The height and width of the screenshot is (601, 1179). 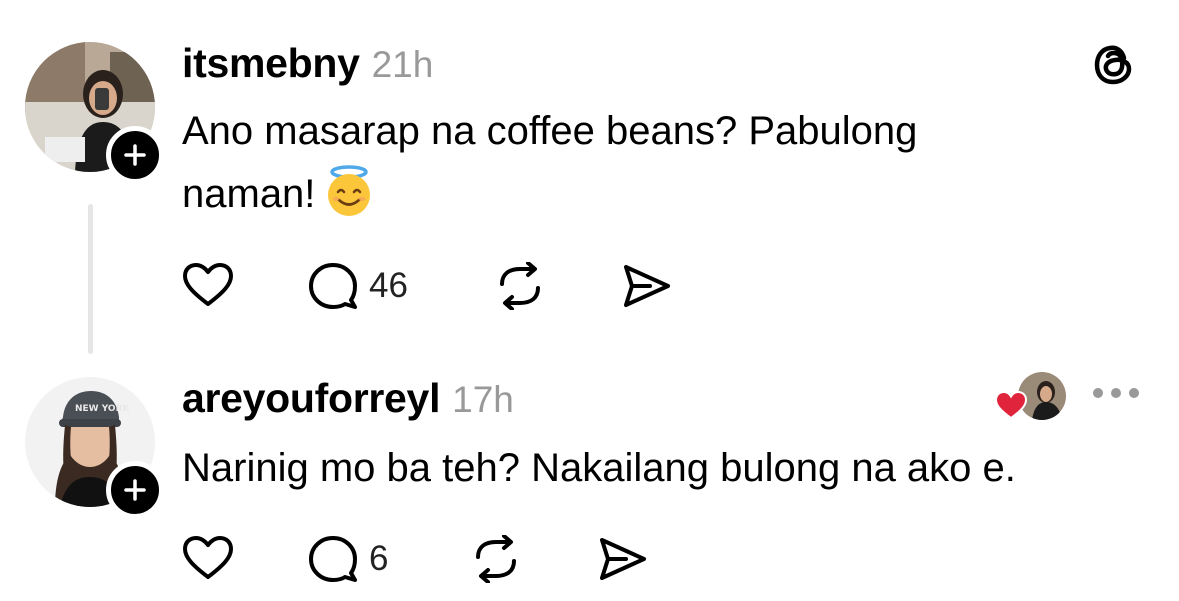 I want to click on timestamp: 17h, so click(x=483, y=399).